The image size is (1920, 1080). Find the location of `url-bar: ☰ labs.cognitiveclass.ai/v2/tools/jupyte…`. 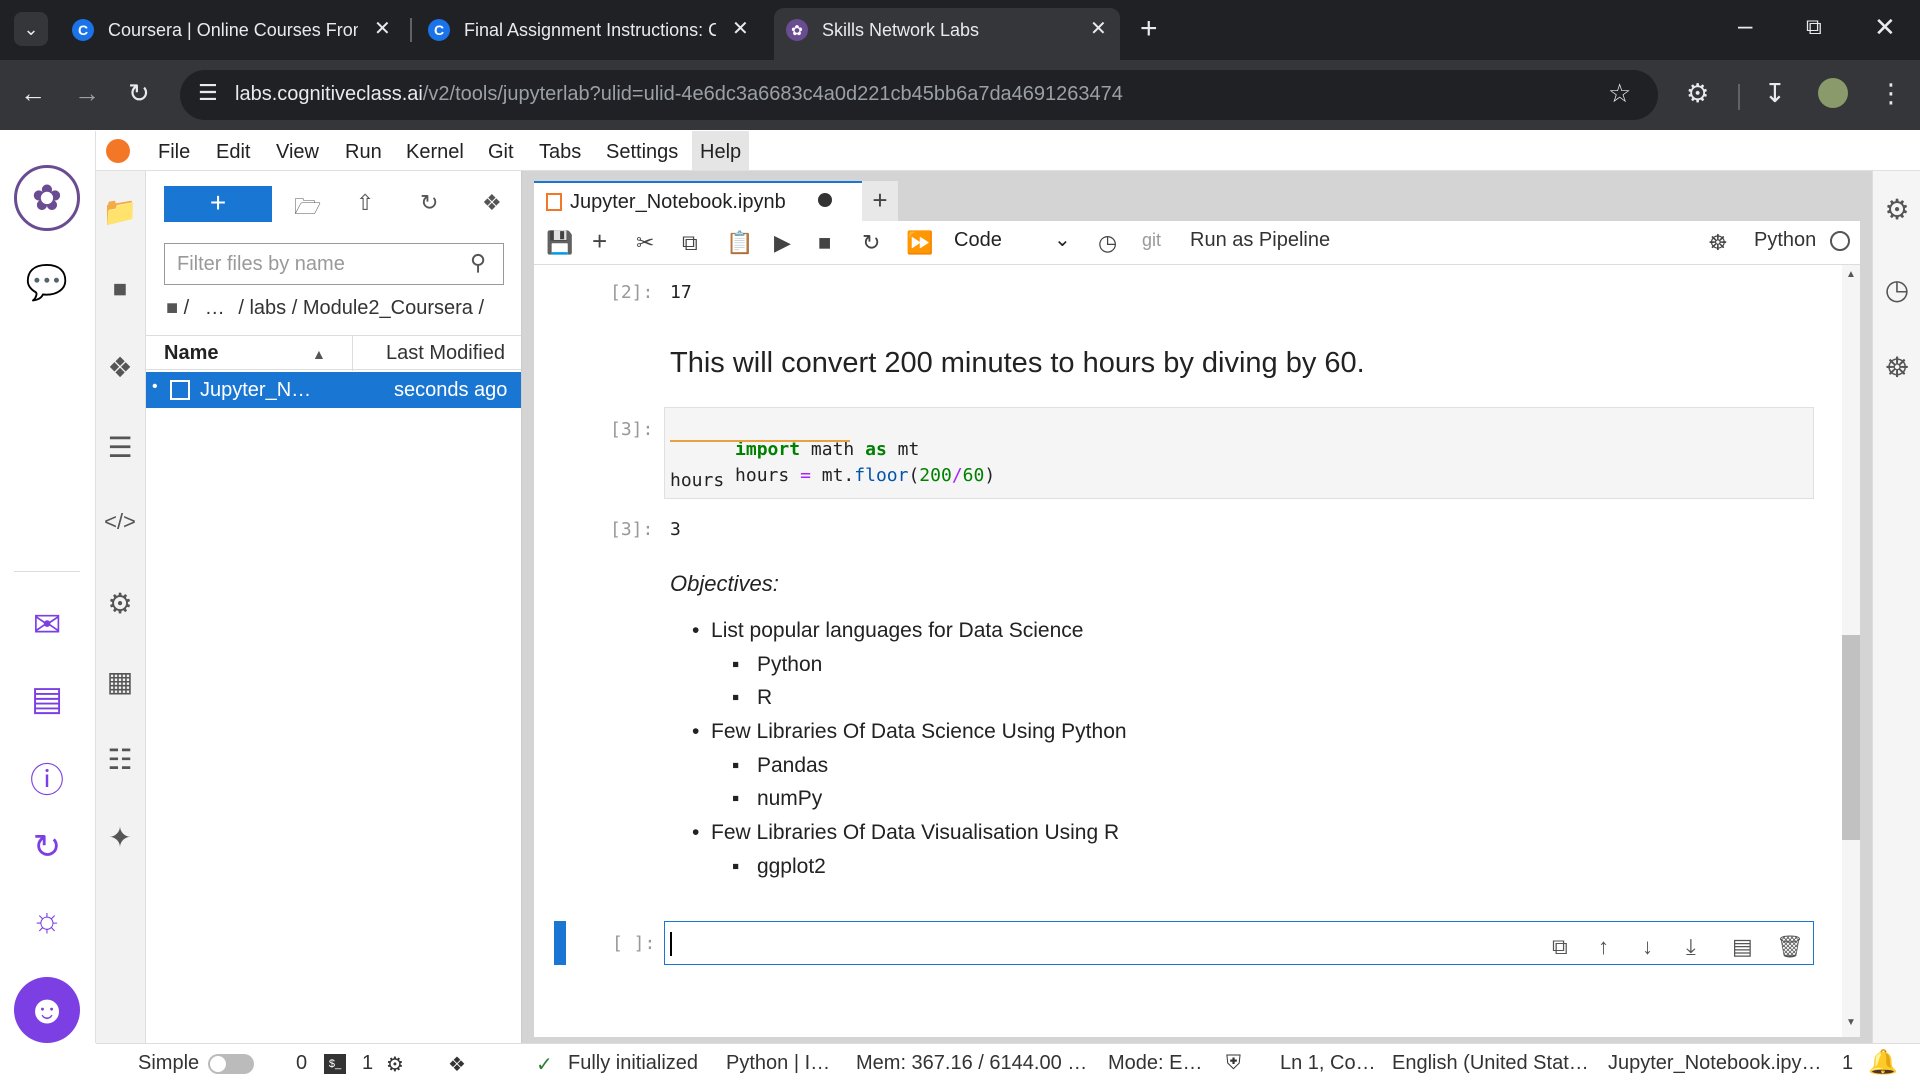

url-bar: ☰ labs.cognitiveclass.ai/v2/tools/jupyte… is located at coordinates (919, 95).